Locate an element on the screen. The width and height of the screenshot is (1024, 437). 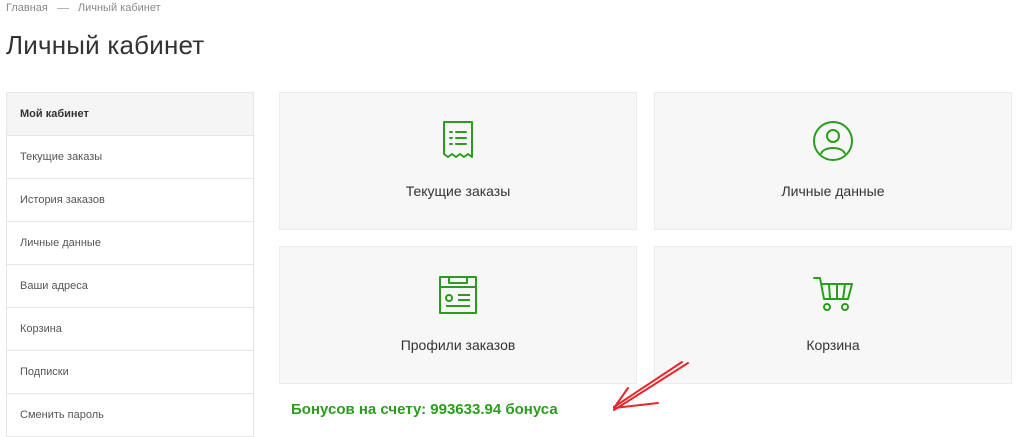
card-order-profiles: Профили заказов is located at coordinates (458, 315).